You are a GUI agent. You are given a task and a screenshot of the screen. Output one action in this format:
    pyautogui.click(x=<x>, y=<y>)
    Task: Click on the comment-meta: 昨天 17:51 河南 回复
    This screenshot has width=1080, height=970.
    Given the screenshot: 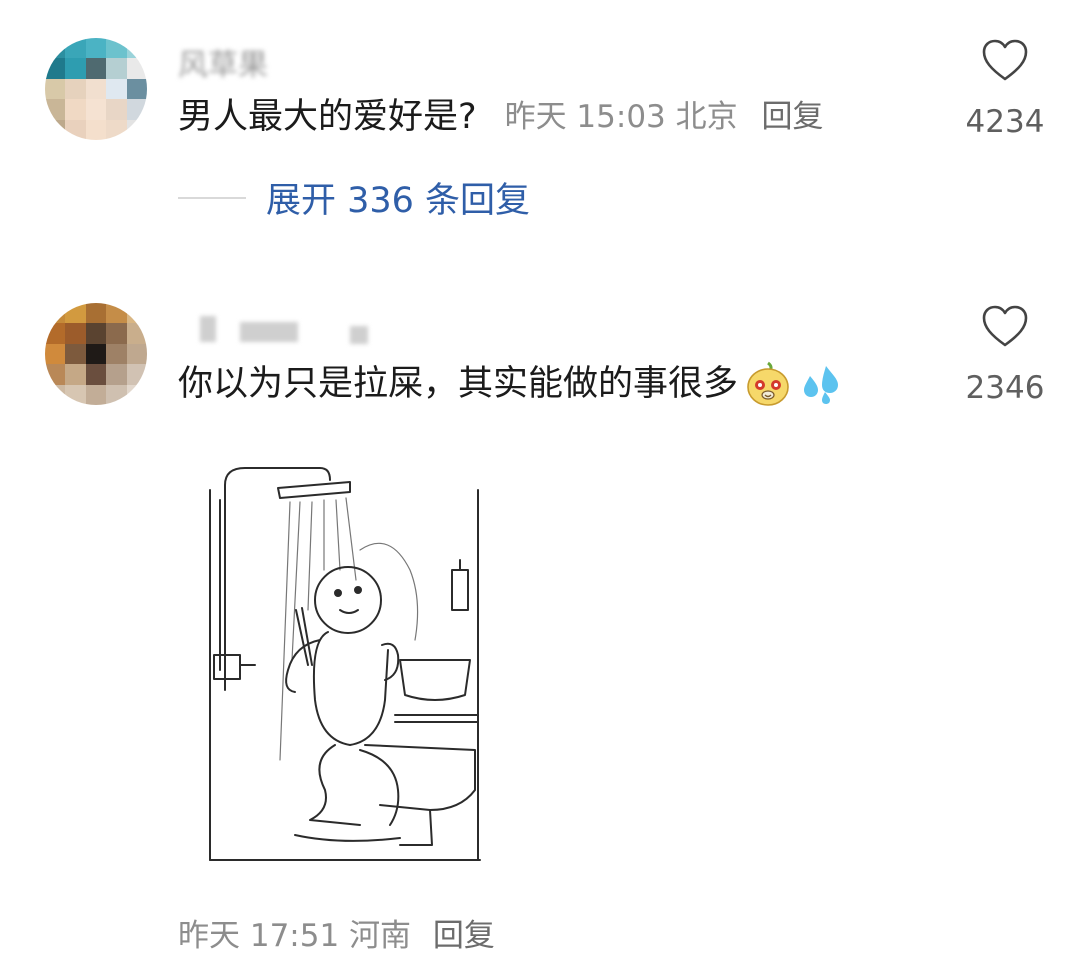 What is the action you would take?
    pyautogui.click(x=336, y=932)
    